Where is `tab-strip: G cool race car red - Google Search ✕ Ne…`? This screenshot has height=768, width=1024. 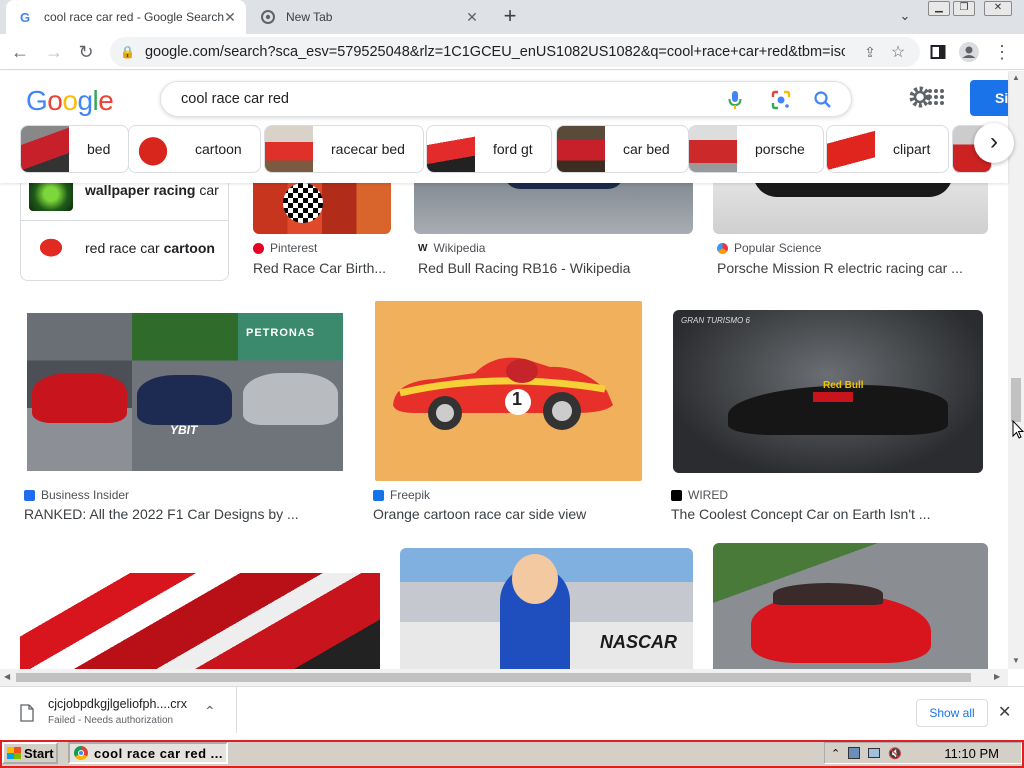
tab-strip: G cool race car red - Google Search ✕ Ne… is located at coordinates (512, 17).